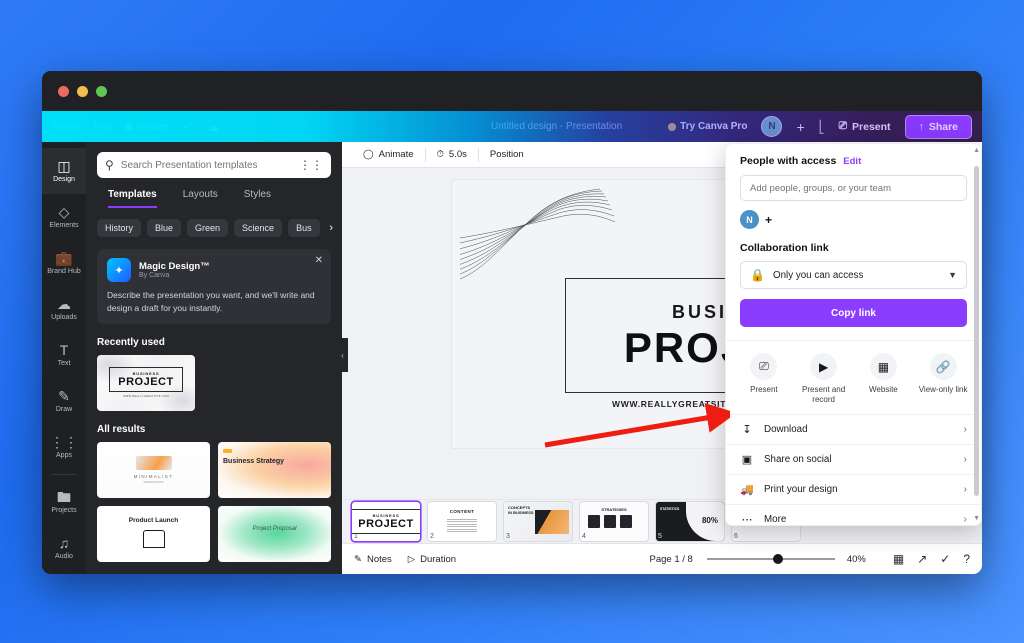 This screenshot has height=643, width=1024. I want to click on tab-templates: Templates, so click(132, 198).